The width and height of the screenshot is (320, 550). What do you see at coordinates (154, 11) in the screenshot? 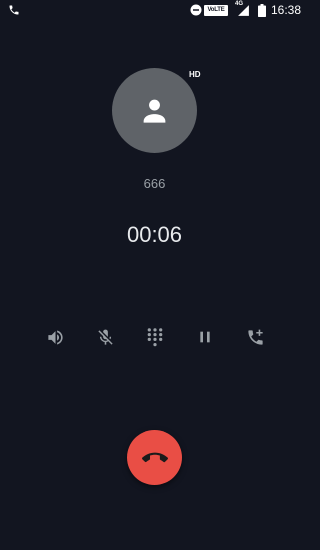
I see `status-bar: VoLTE 4G 16:38` at bounding box center [154, 11].